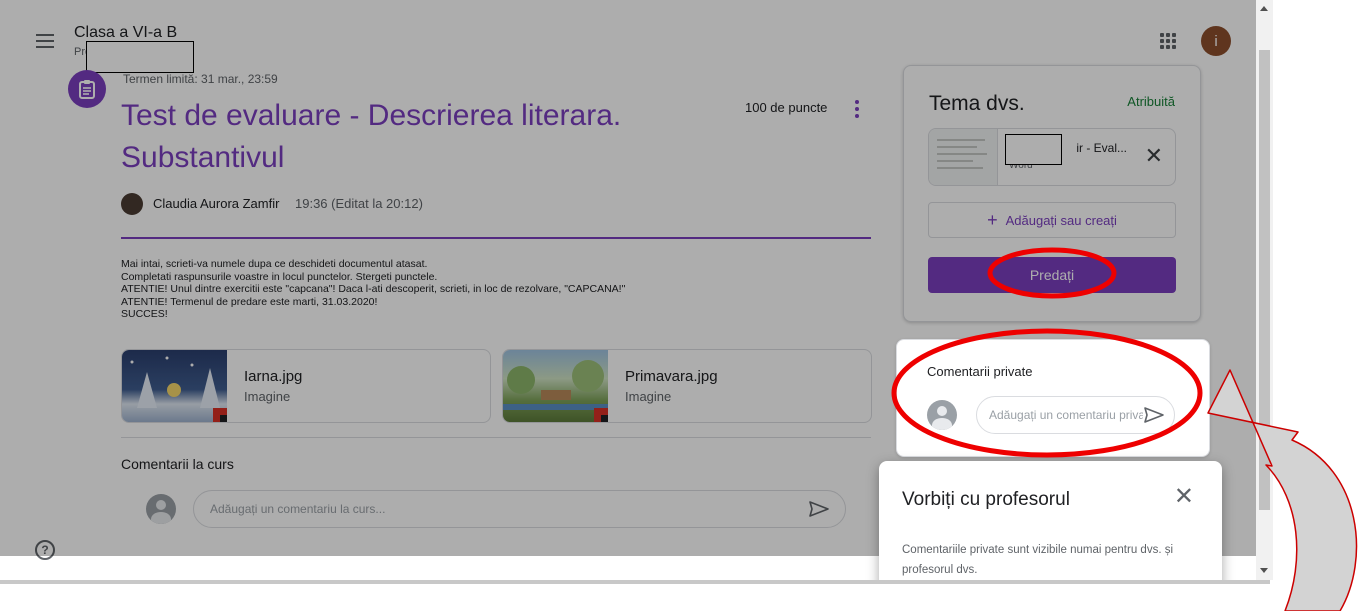 This screenshot has width=1361, height=611. What do you see at coordinates (963, 157) in the screenshot?
I see `file-thumbnail` at bounding box center [963, 157].